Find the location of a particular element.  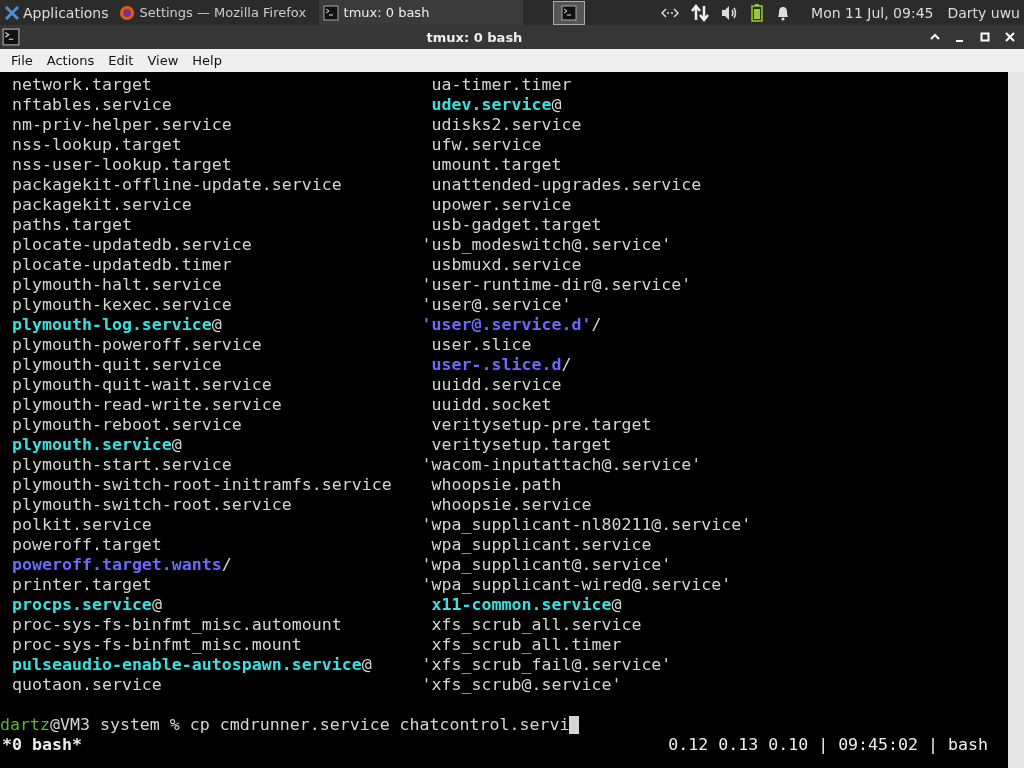

battery-icon is located at coordinates (757, 12).